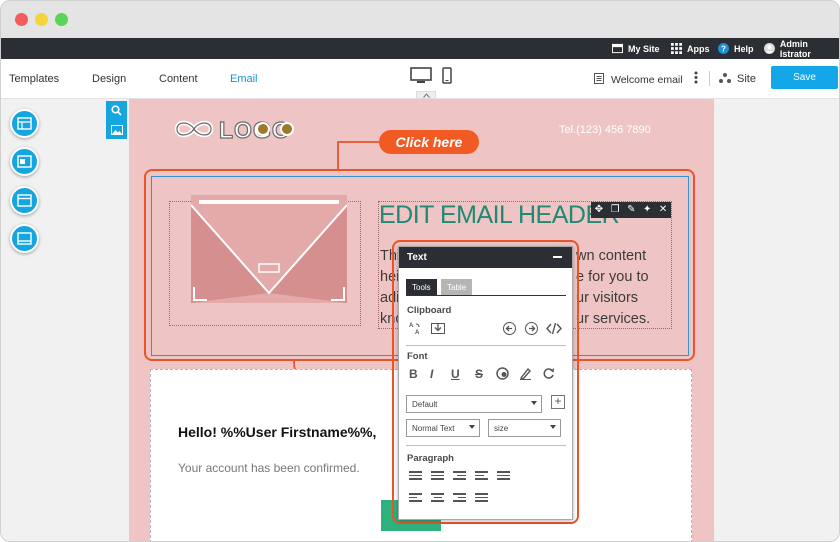  I want to click on highlight-icon, so click(525, 373).